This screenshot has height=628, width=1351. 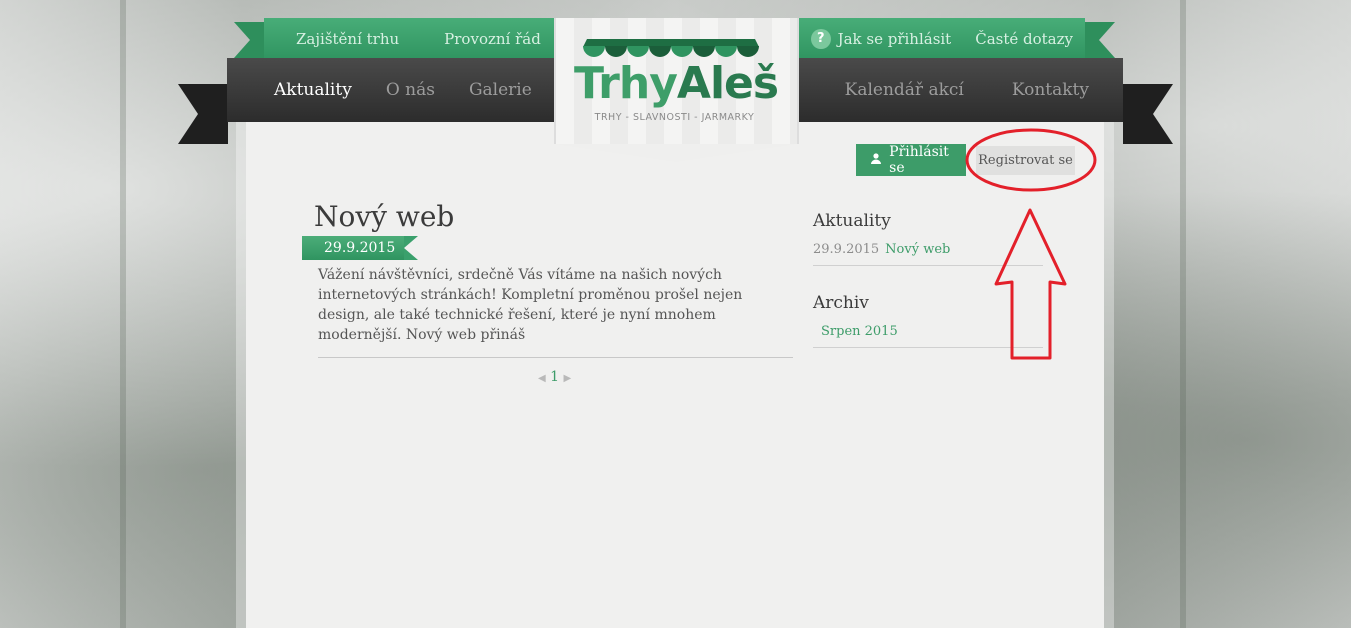 What do you see at coordinates (249, 40) in the screenshot?
I see `ribbon-tail-left` at bounding box center [249, 40].